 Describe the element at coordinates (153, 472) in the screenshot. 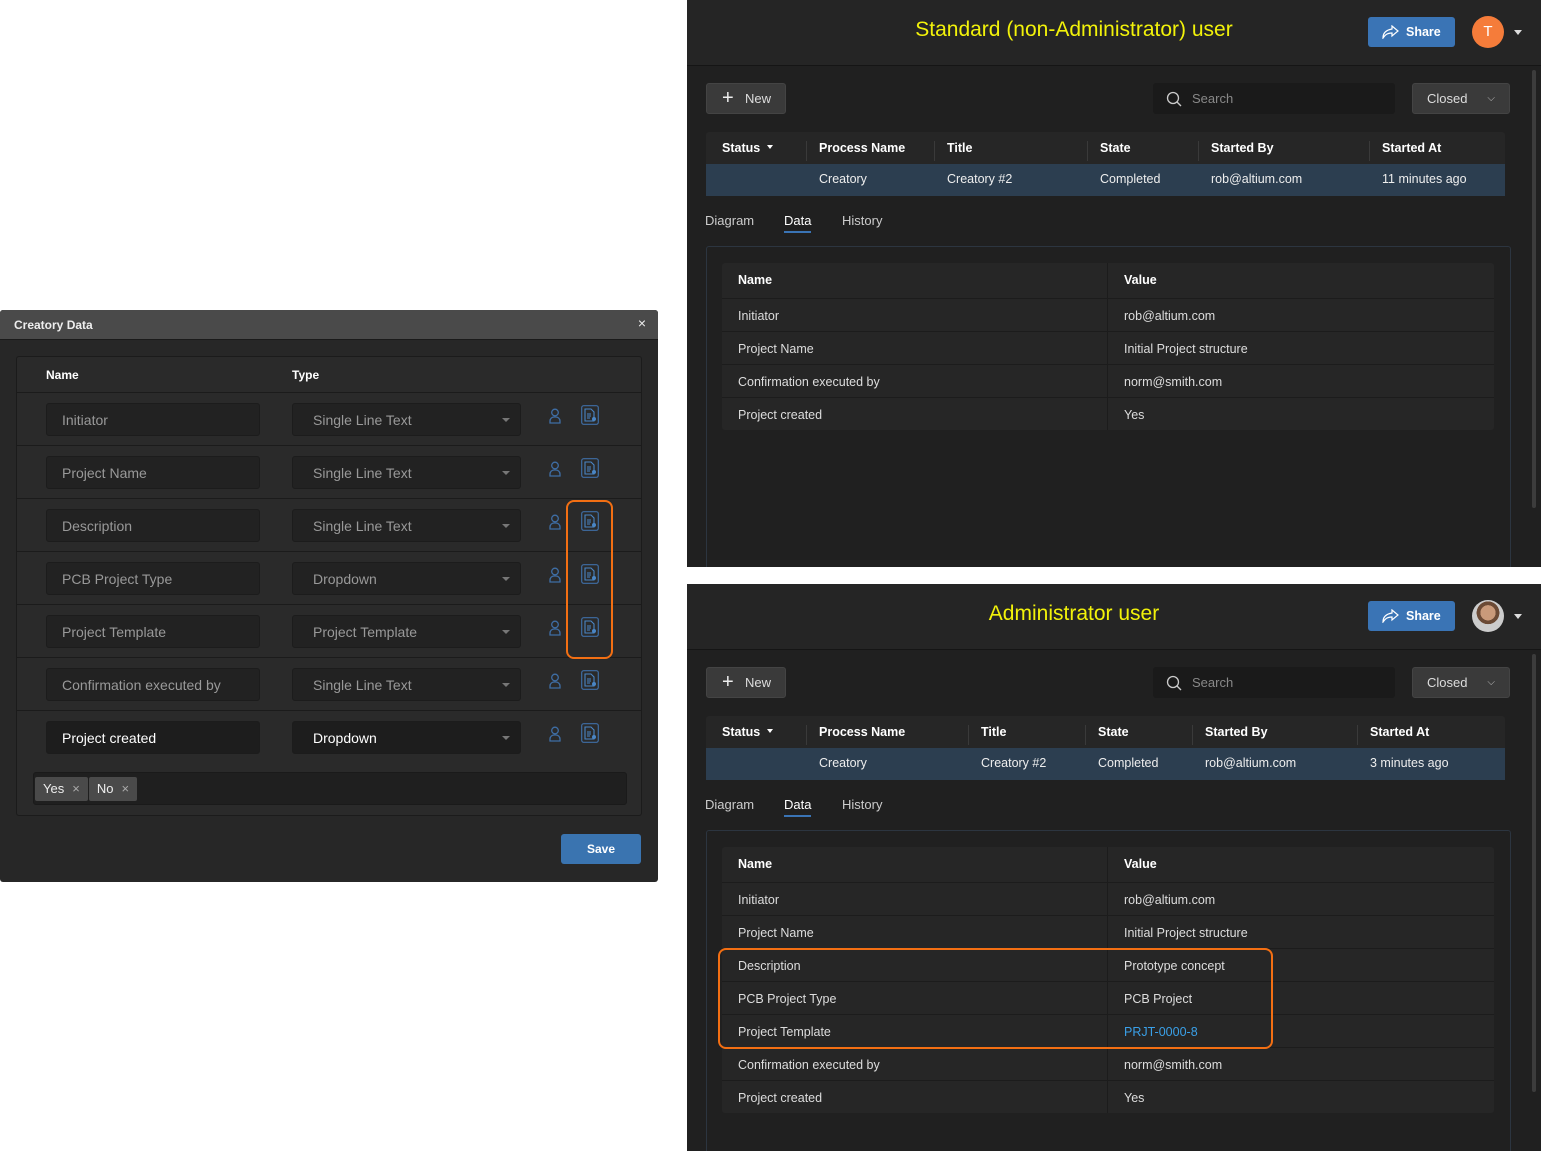

I see `field-name-input: Project Name` at that location.